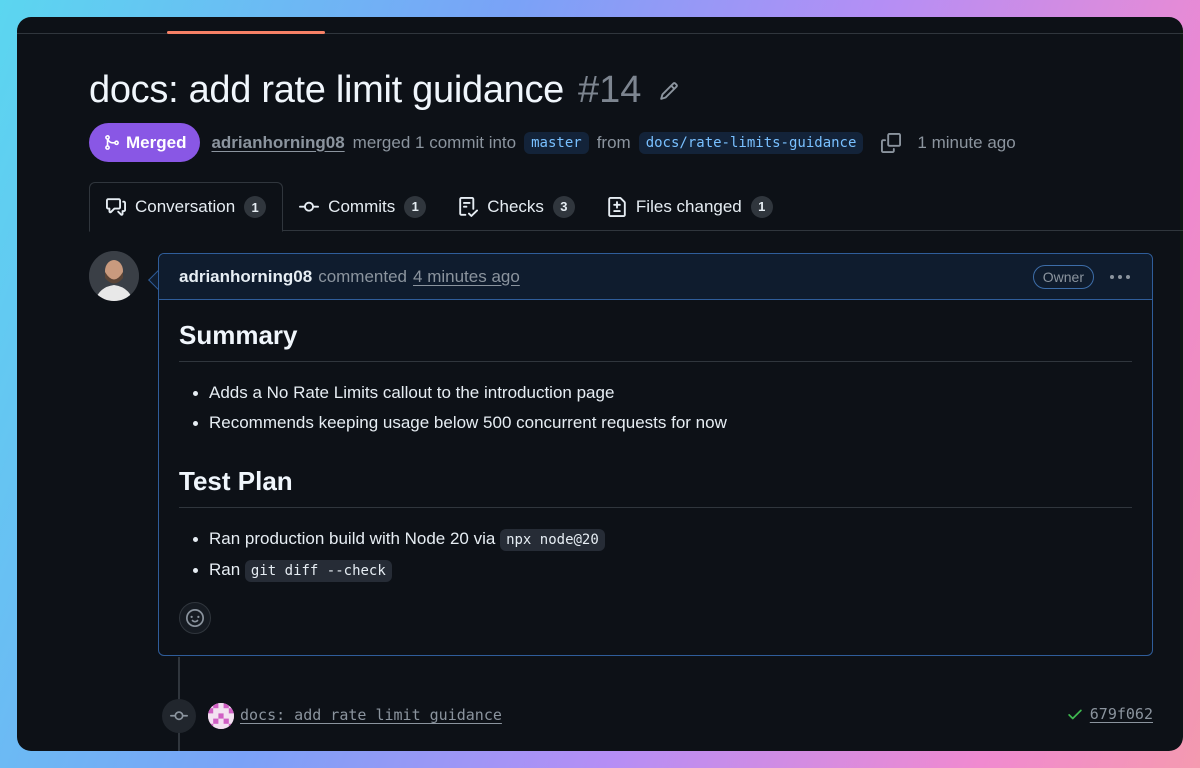 The width and height of the screenshot is (1200, 768). What do you see at coordinates (655, 331) in the screenshot?
I see `summary-heading: Summary` at bounding box center [655, 331].